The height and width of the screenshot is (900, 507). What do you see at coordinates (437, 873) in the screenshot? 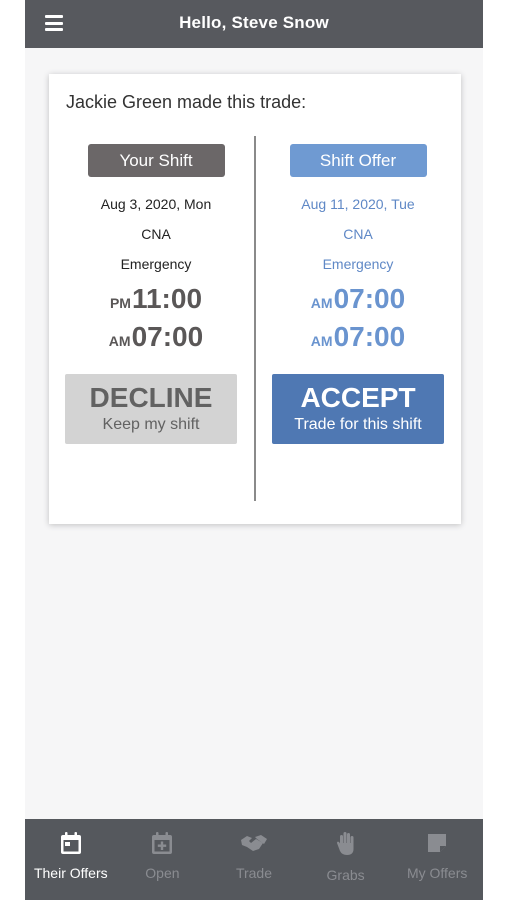
I see `tab-my-offers-label: My Offers` at bounding box center [437, 873].